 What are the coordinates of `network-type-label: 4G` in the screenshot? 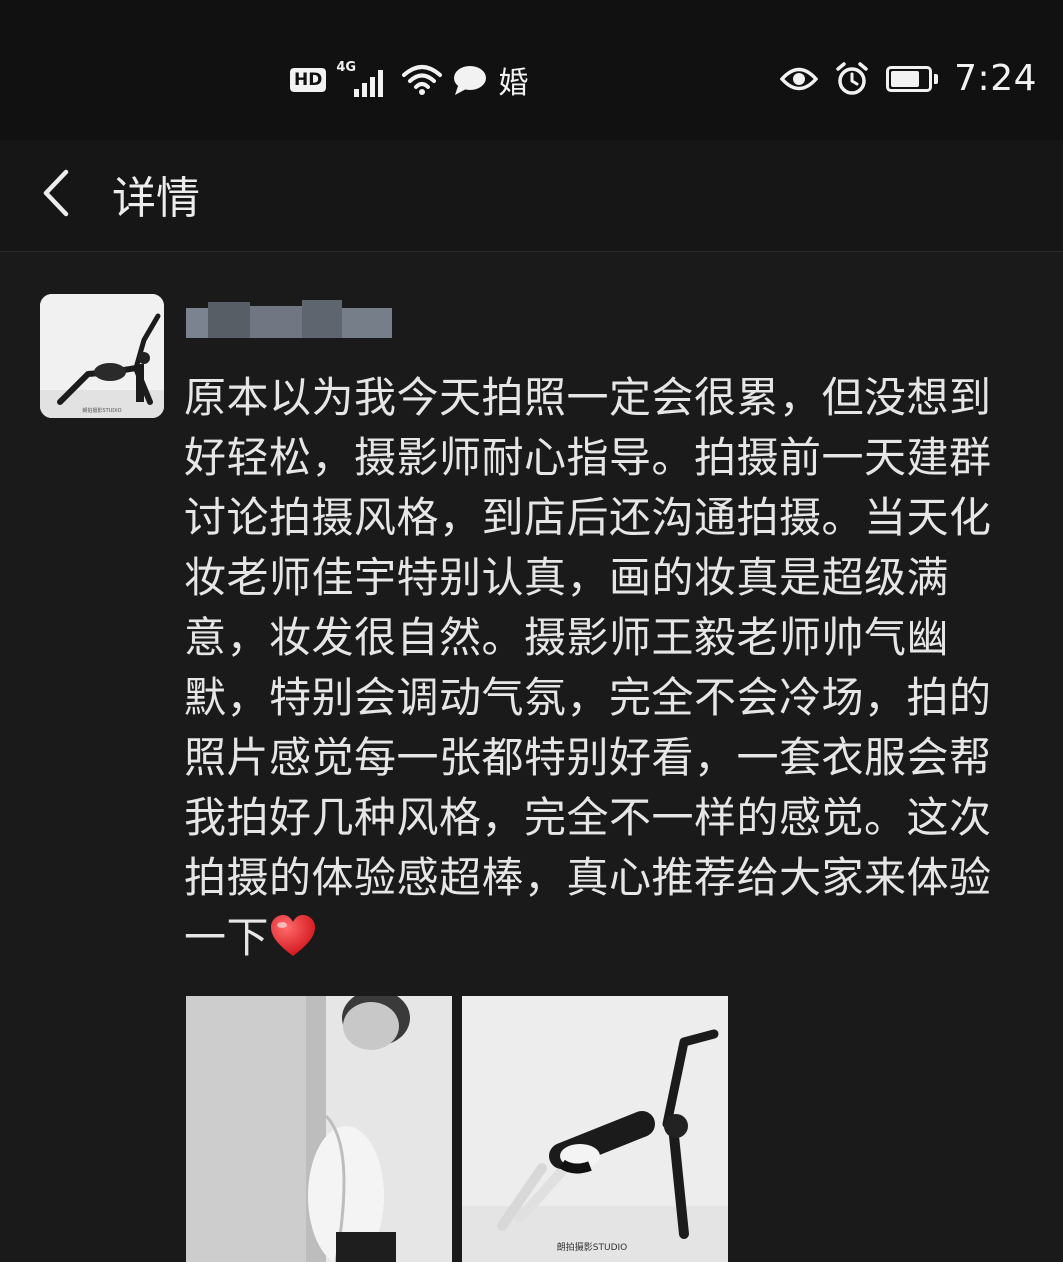 It's located at (346, 67).